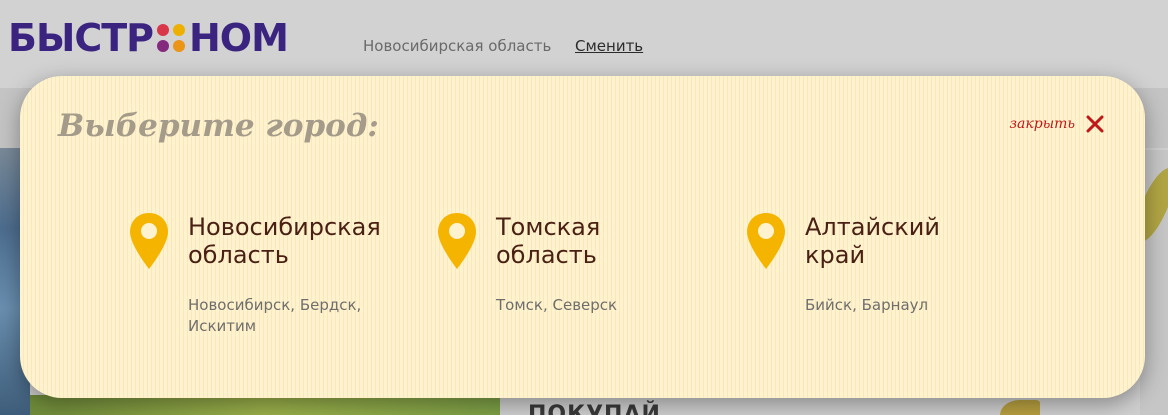  Describe the element at coordinates (288, 316) in the screenshot. I see `region-cities: Новосибирск, Бердск, Искитим` at that location.